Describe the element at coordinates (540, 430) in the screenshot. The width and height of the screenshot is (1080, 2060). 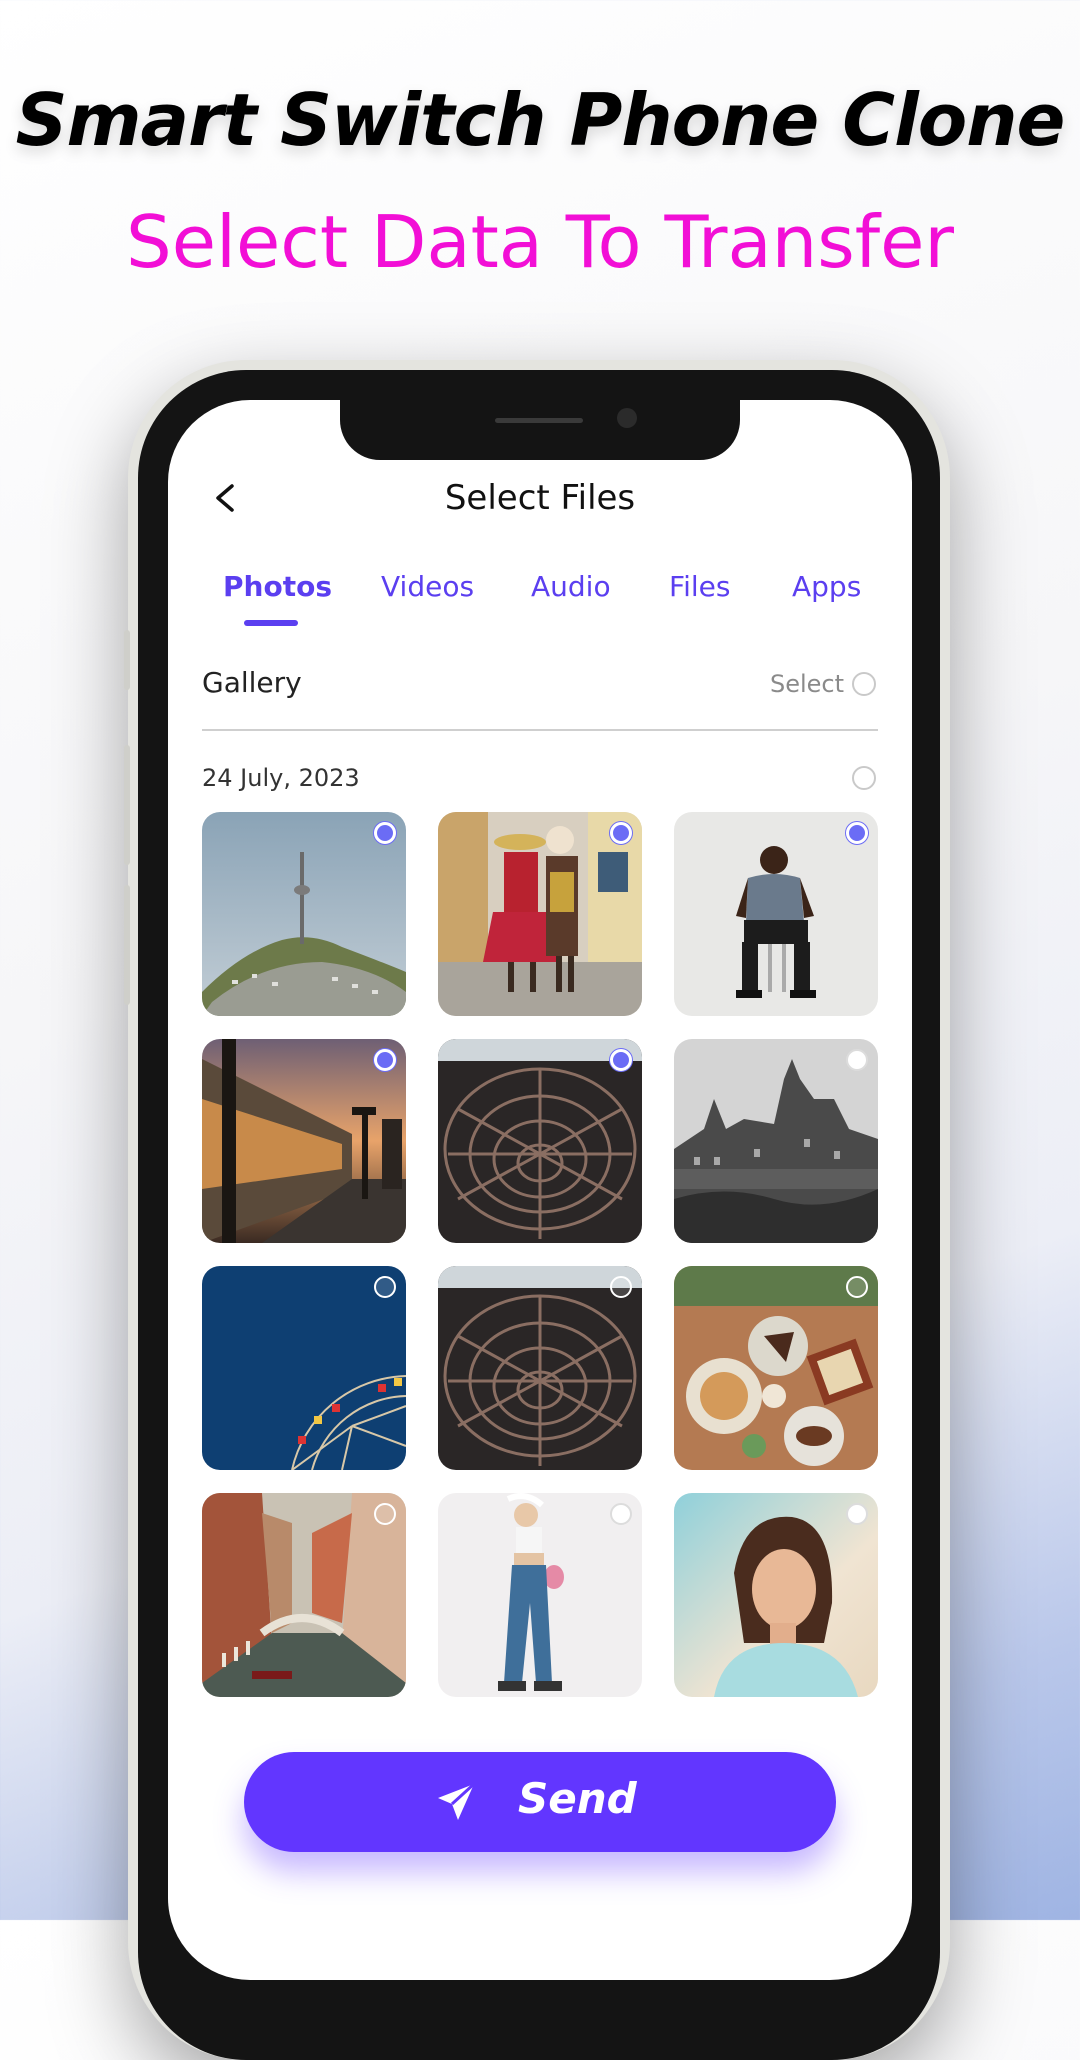
I see `phone-notch` at that location.